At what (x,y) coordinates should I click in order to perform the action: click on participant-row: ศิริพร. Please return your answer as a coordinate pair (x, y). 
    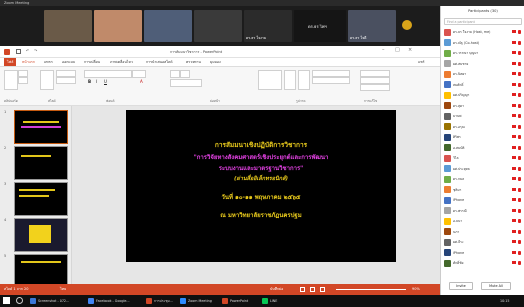
    Looking at the image, I should click on (483, 137).